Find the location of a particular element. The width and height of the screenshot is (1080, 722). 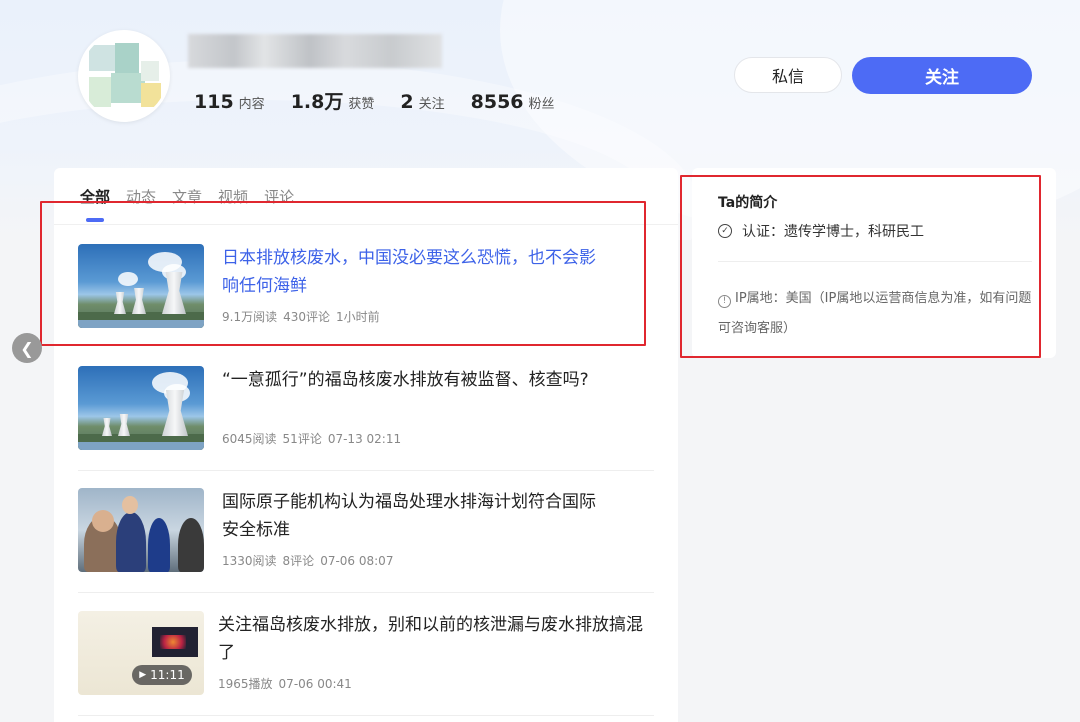

stat-content: 115 内容 is located at coordinates (229, 102).